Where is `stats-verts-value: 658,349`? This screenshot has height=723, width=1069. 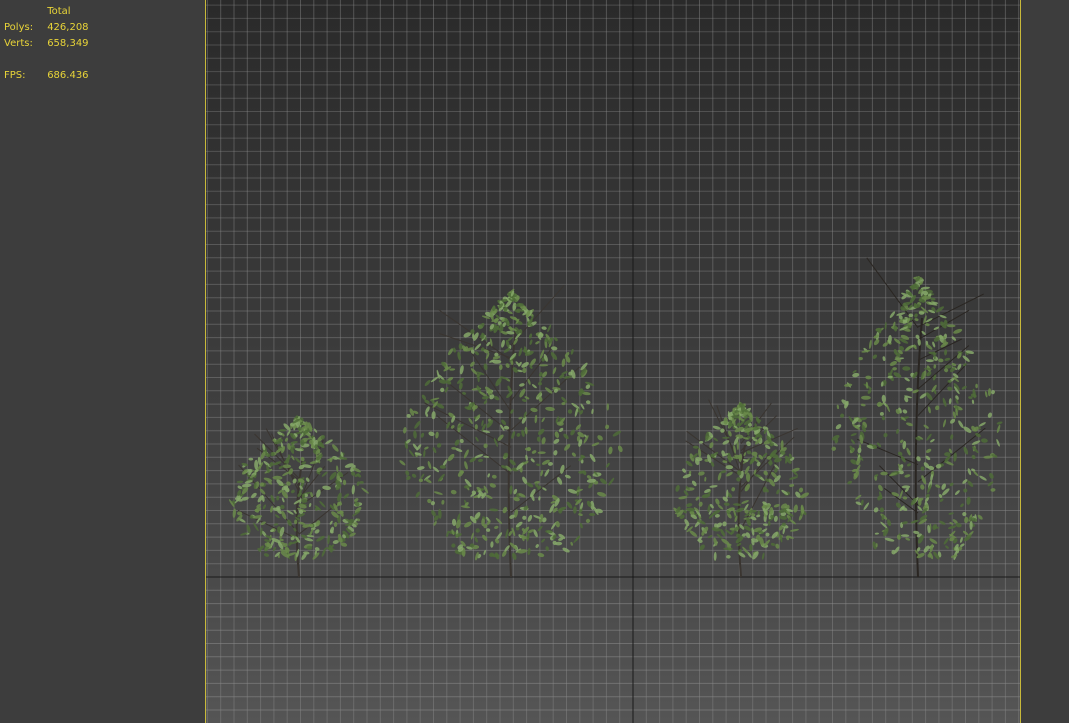 stats-verts-value: 658,349 is located at coordinates (68, 43).